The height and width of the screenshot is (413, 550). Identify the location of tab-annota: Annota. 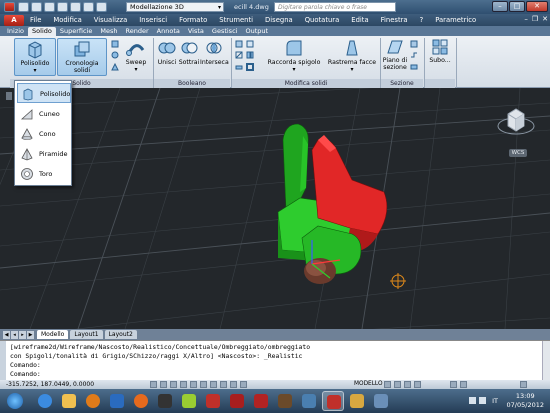
(168, 31).